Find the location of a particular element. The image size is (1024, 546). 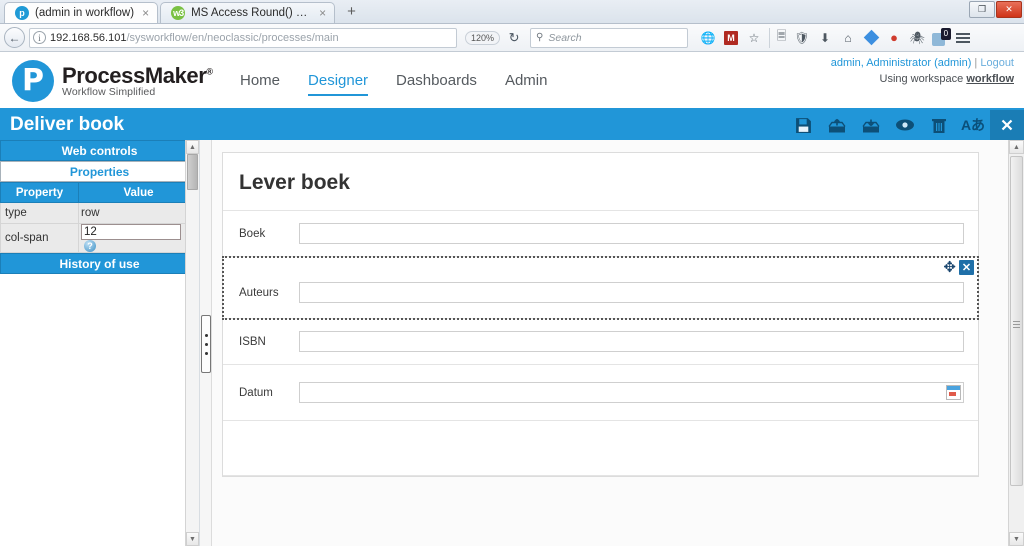

browser-toolbar-icons: 🌐 M ☆ 🗏 🛡 ⬇ ⌂ ● 🕷 0 is located at coordinates (835, 37).